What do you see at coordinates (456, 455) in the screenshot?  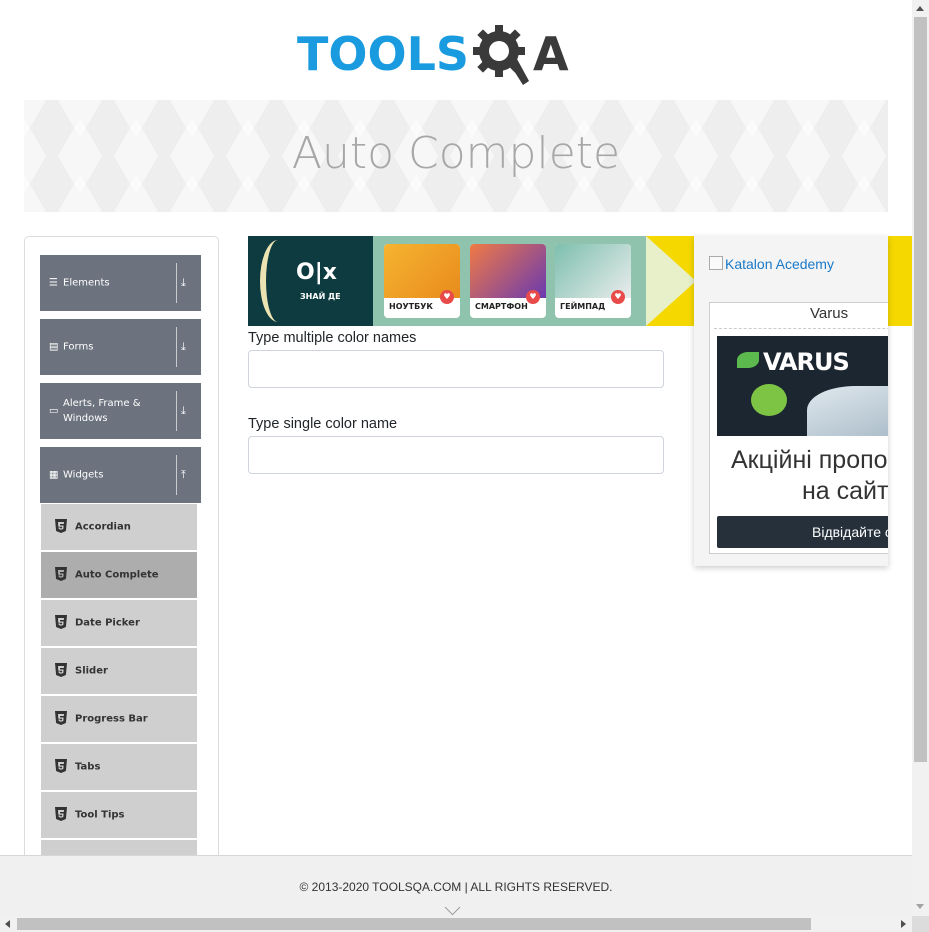 I see `single-color-input` at bounding box center [456, 455].